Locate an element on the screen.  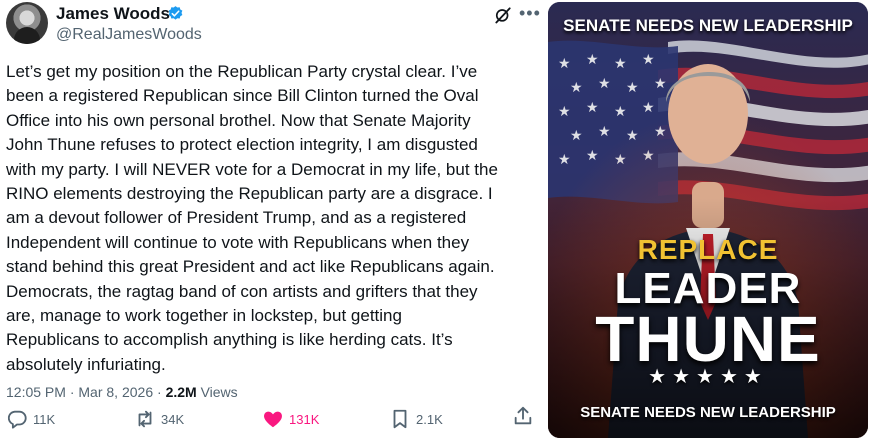
display-name: James Woods is located at coordinates (113, 14).